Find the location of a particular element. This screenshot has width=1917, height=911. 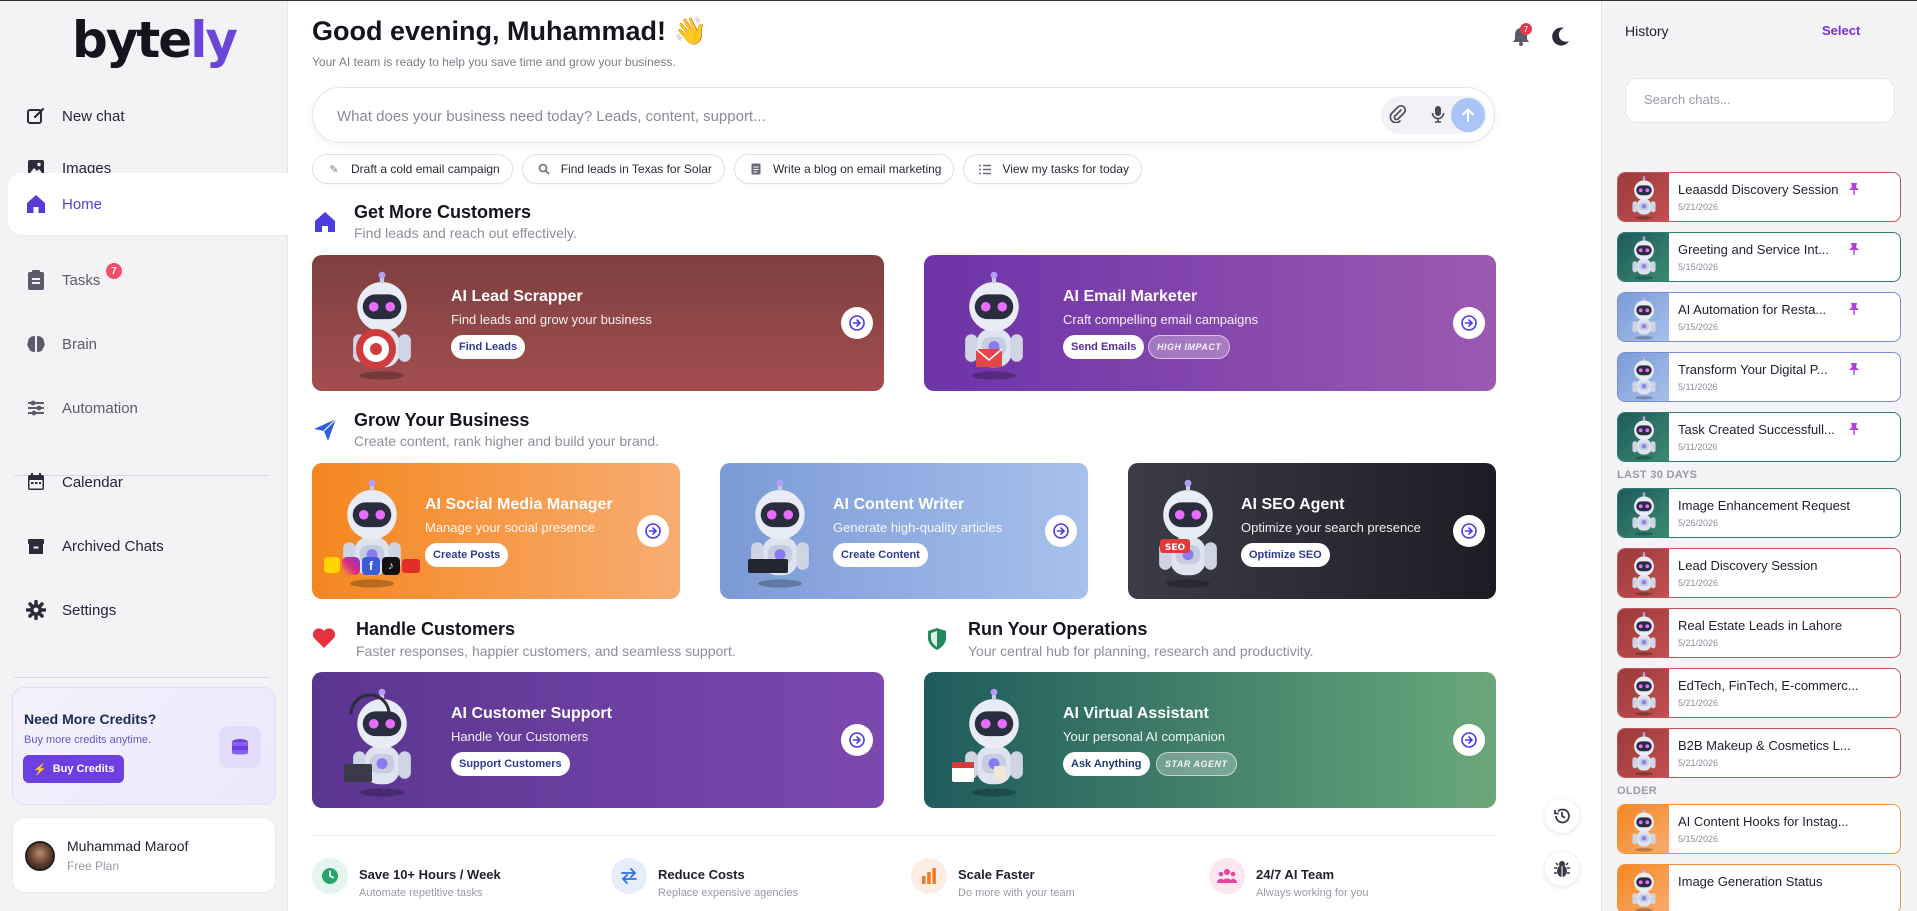

history-item-date: 5/11/2026 is located at coordinates (1698, 387).